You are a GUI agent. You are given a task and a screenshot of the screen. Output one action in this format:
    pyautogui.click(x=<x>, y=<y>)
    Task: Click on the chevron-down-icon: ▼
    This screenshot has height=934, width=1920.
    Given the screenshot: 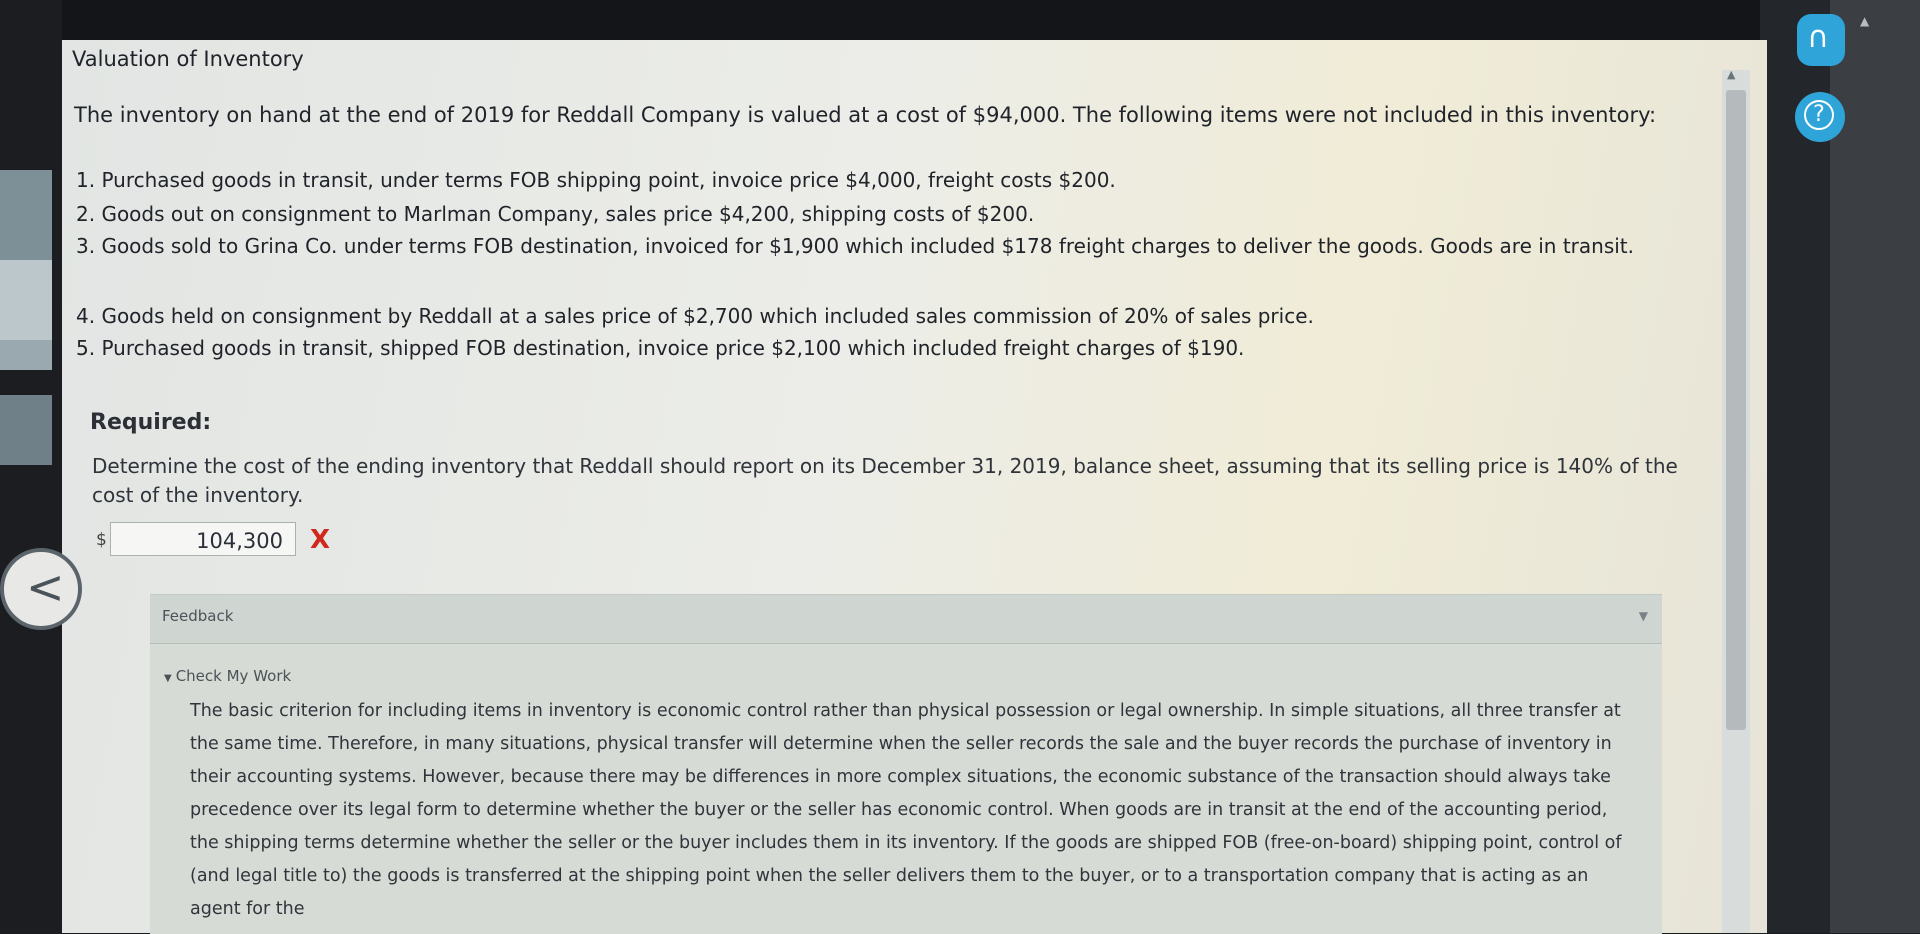 What is the action you would take?
    pyautogui.click(x=1643, y=616)
    